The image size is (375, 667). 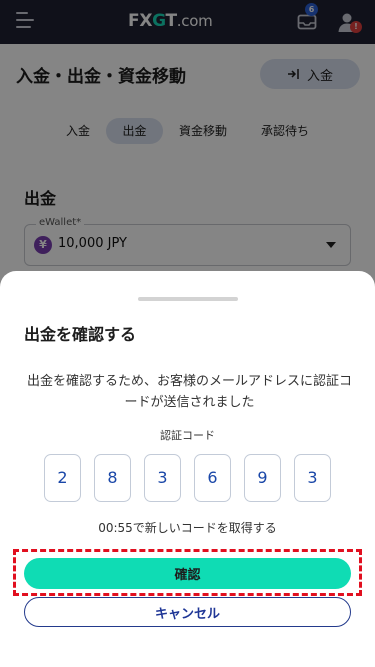 I want to click on code-digit-1: 2, so click(x=62, y=478).